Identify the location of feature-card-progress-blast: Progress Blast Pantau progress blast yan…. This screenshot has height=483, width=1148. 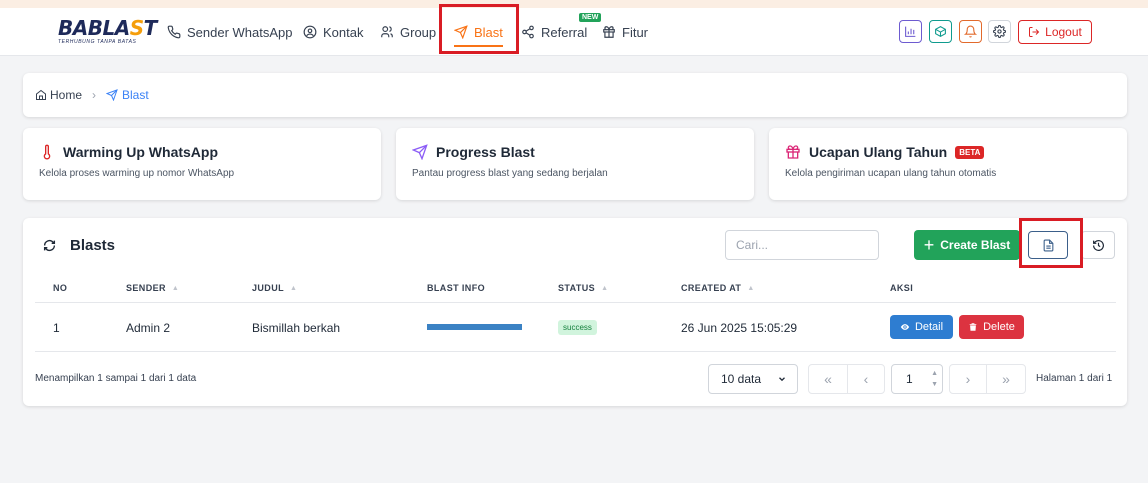
(575, 164).